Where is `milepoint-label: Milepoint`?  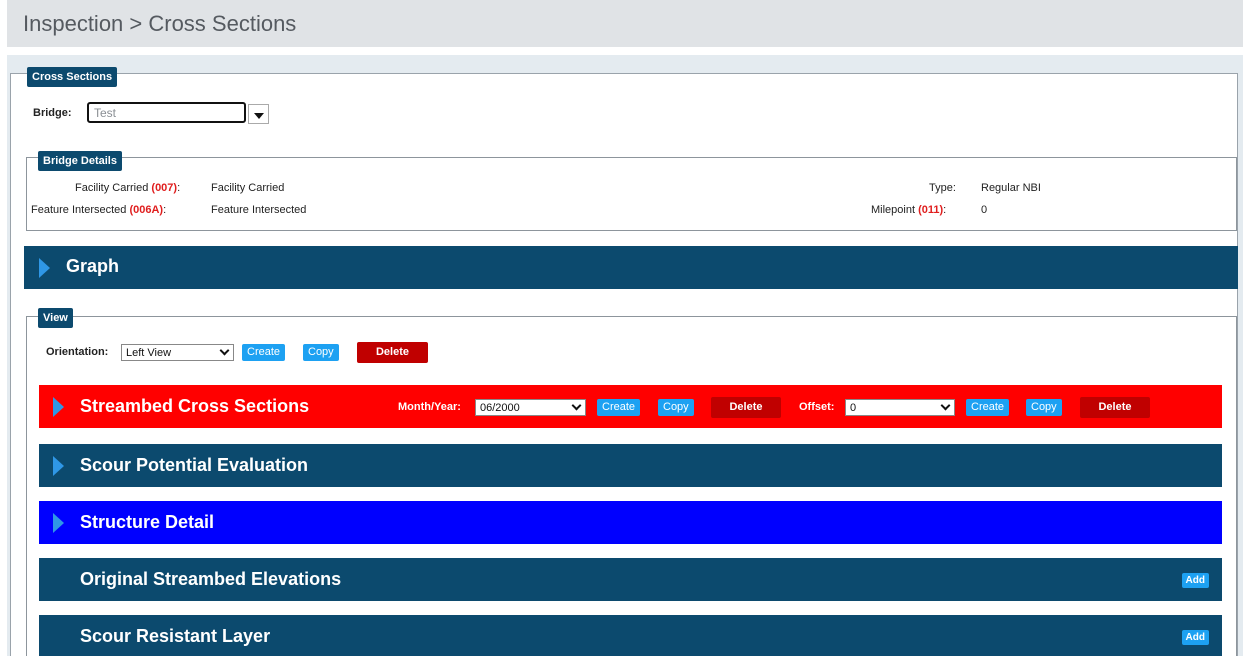 milepoint-label: Milepoint is located at coordinates (895, 210).